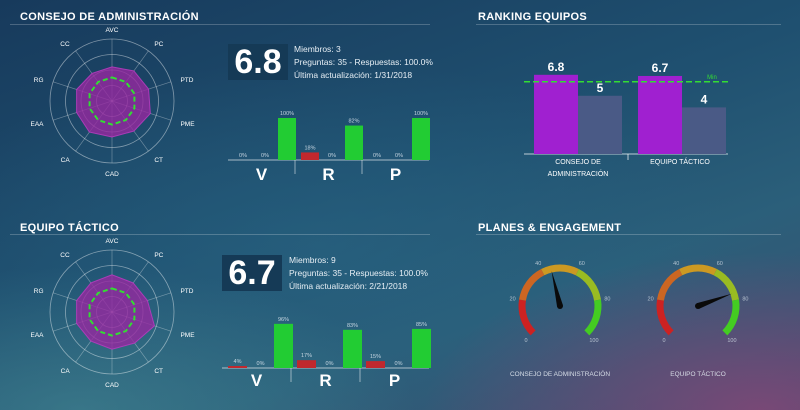 Image resolution: width=800 pixels, height=410 pixels. I want to click on tactico-radar-label-pc: PC, so click(158, 255).